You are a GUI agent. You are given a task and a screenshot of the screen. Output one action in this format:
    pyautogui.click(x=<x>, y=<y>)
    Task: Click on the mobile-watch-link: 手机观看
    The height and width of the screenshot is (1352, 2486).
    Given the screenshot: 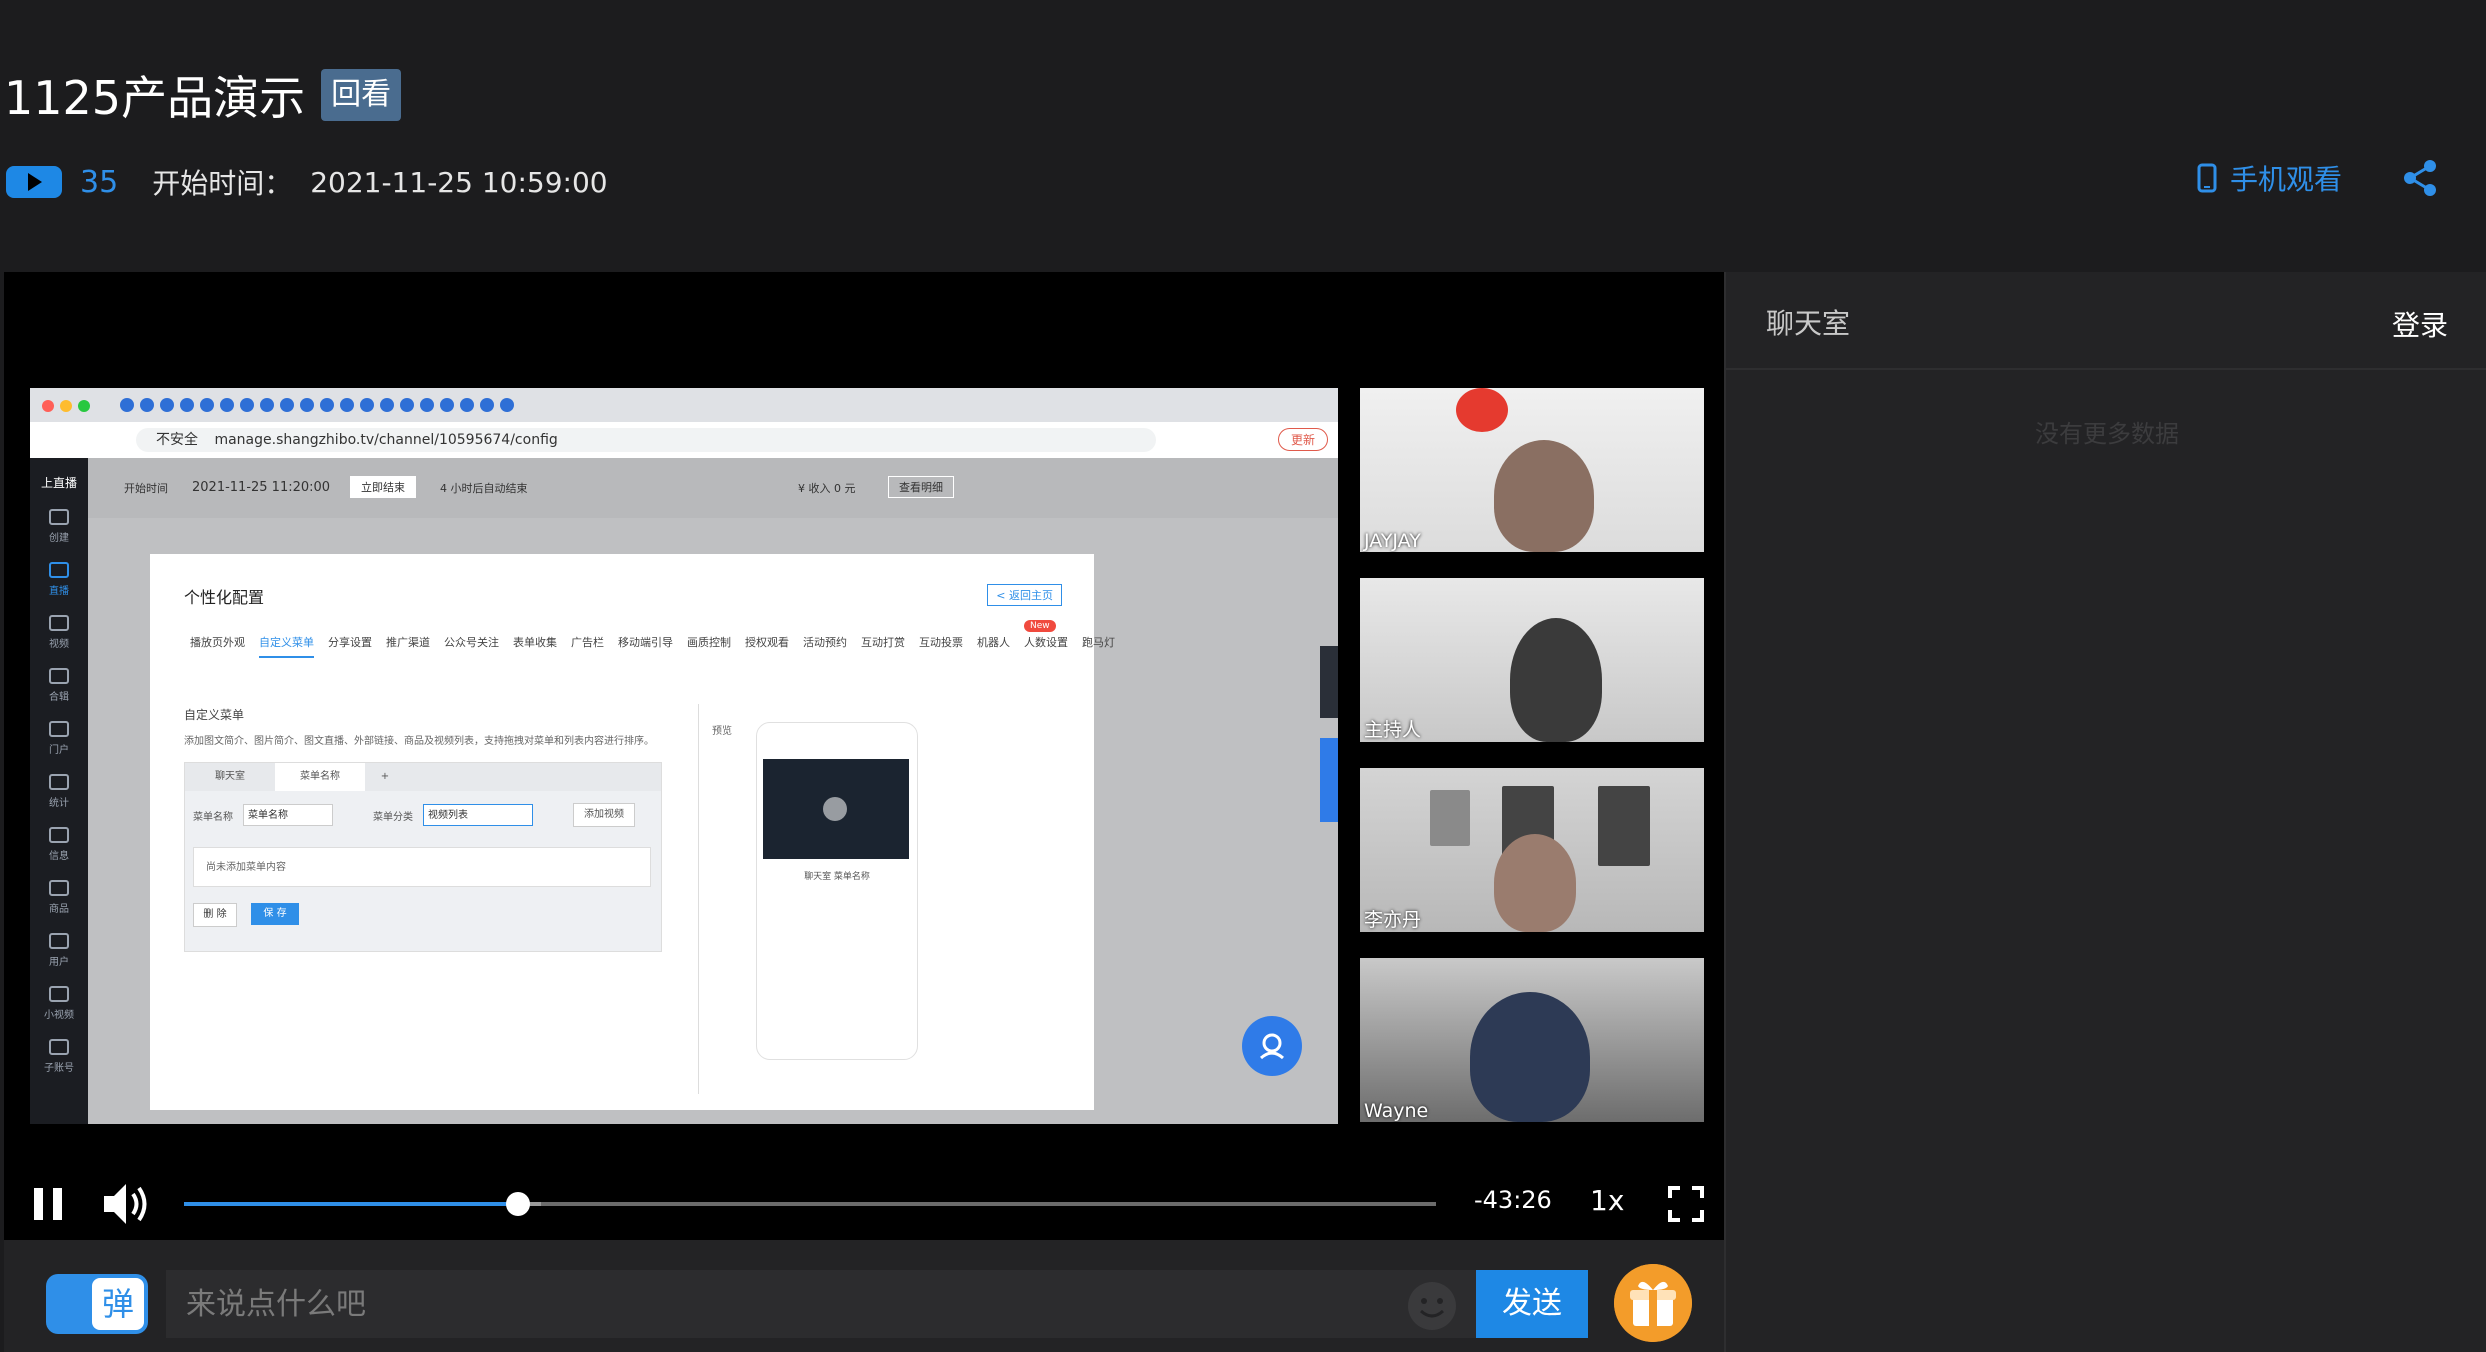 What is the action you would take?
    pyautogui.click(x=2269, y=178)
    